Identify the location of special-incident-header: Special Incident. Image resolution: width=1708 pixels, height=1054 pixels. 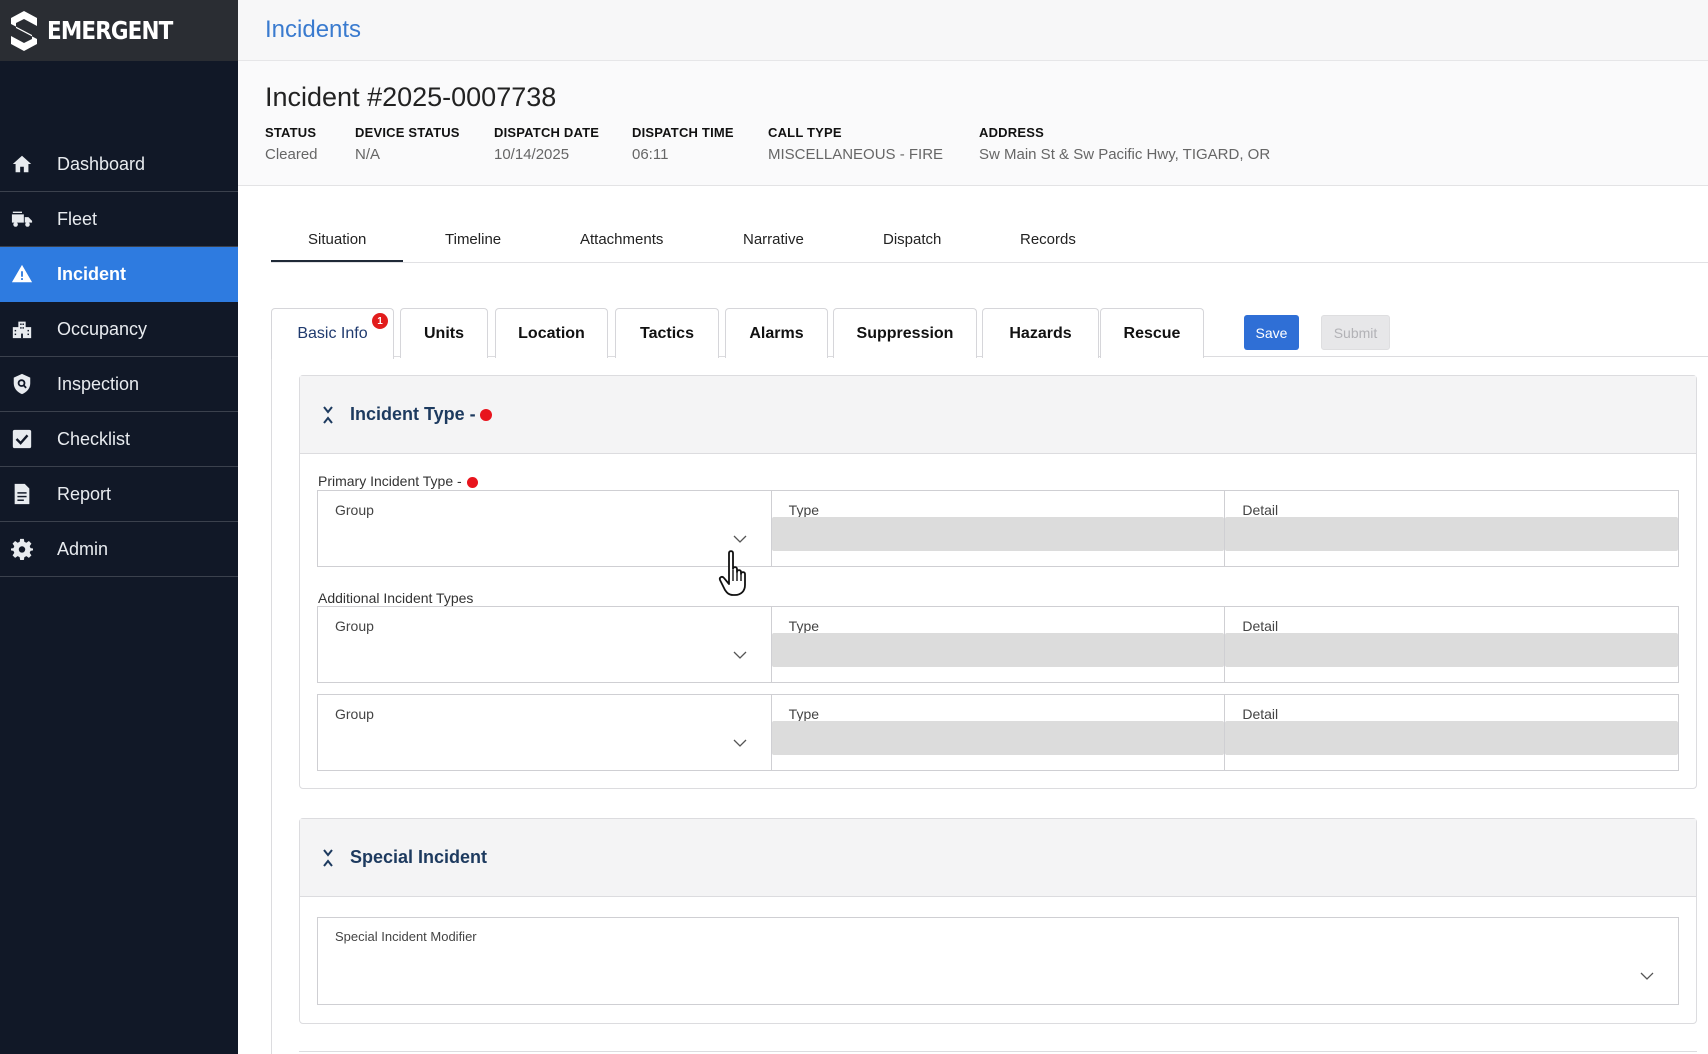
(998, 858).